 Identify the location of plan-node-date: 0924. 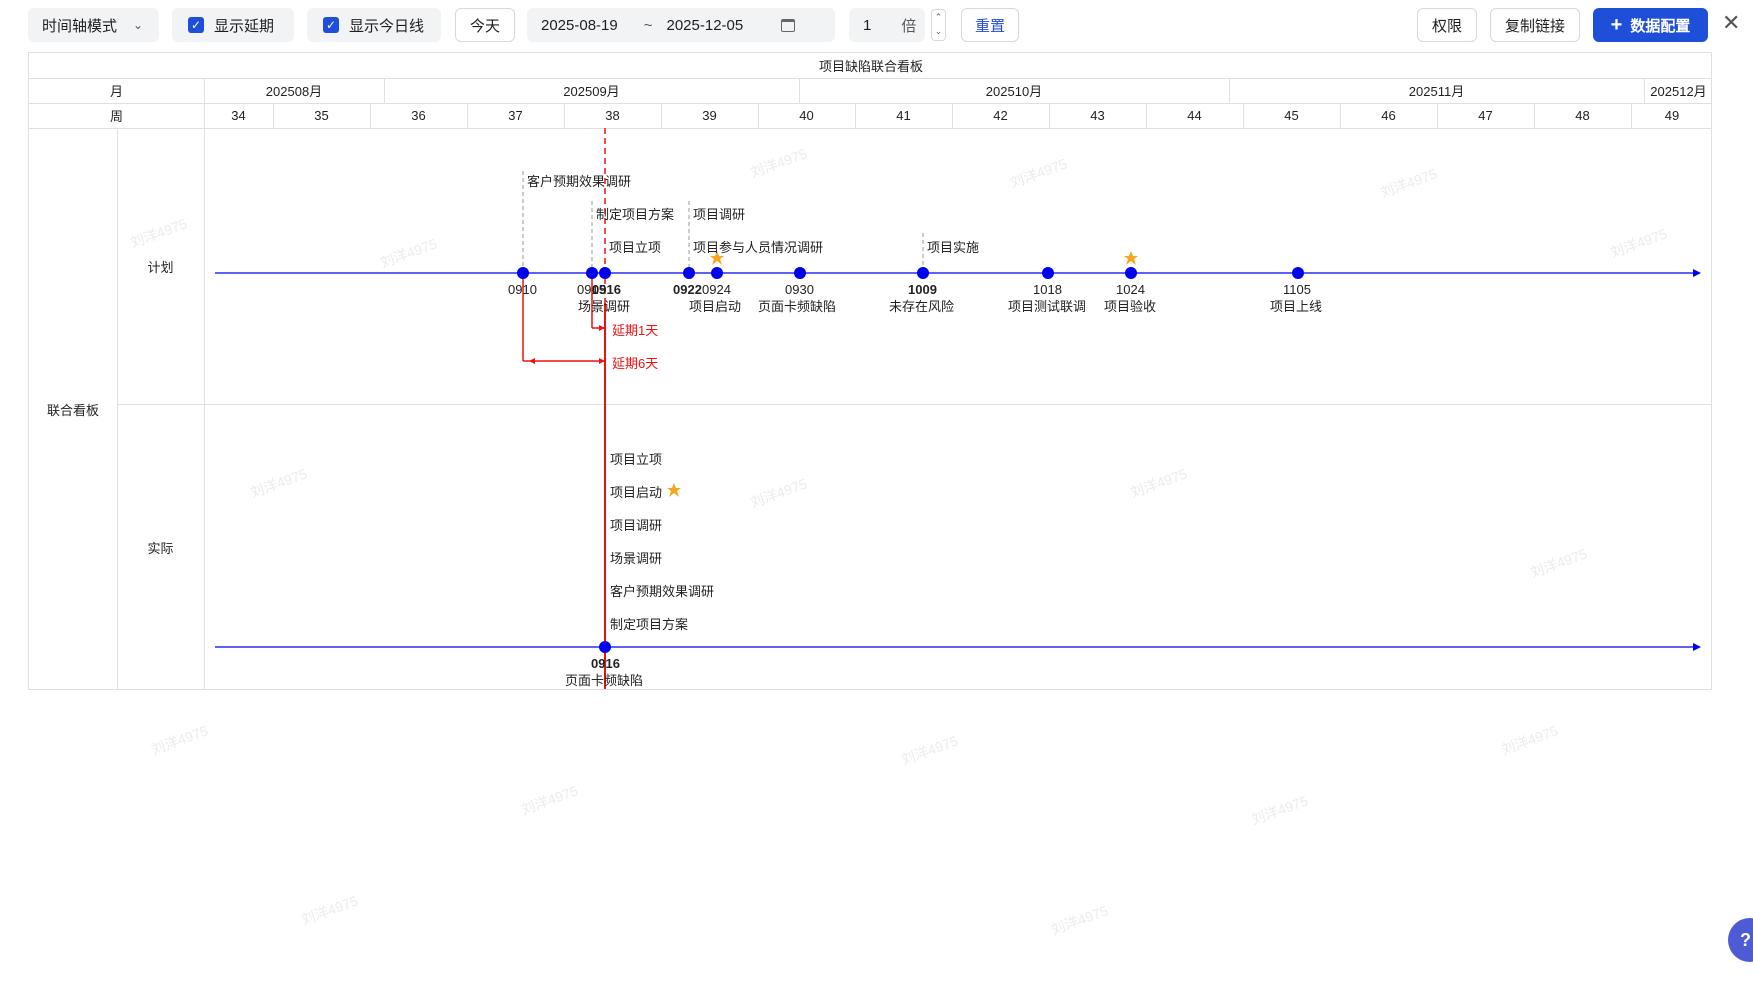
(716, 289).